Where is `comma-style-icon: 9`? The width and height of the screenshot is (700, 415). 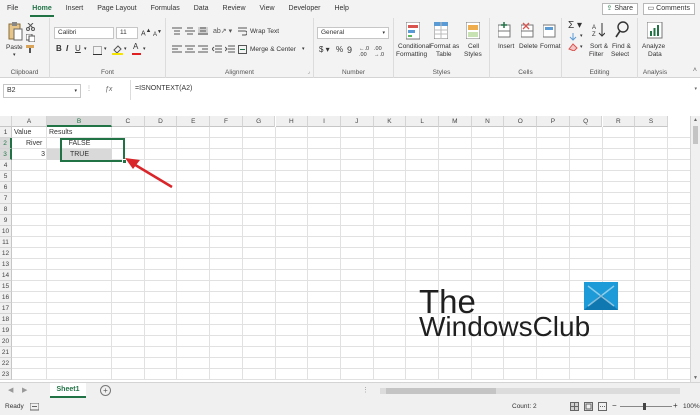 comma-style-icon: 9 is located at coordinates (349, 50).